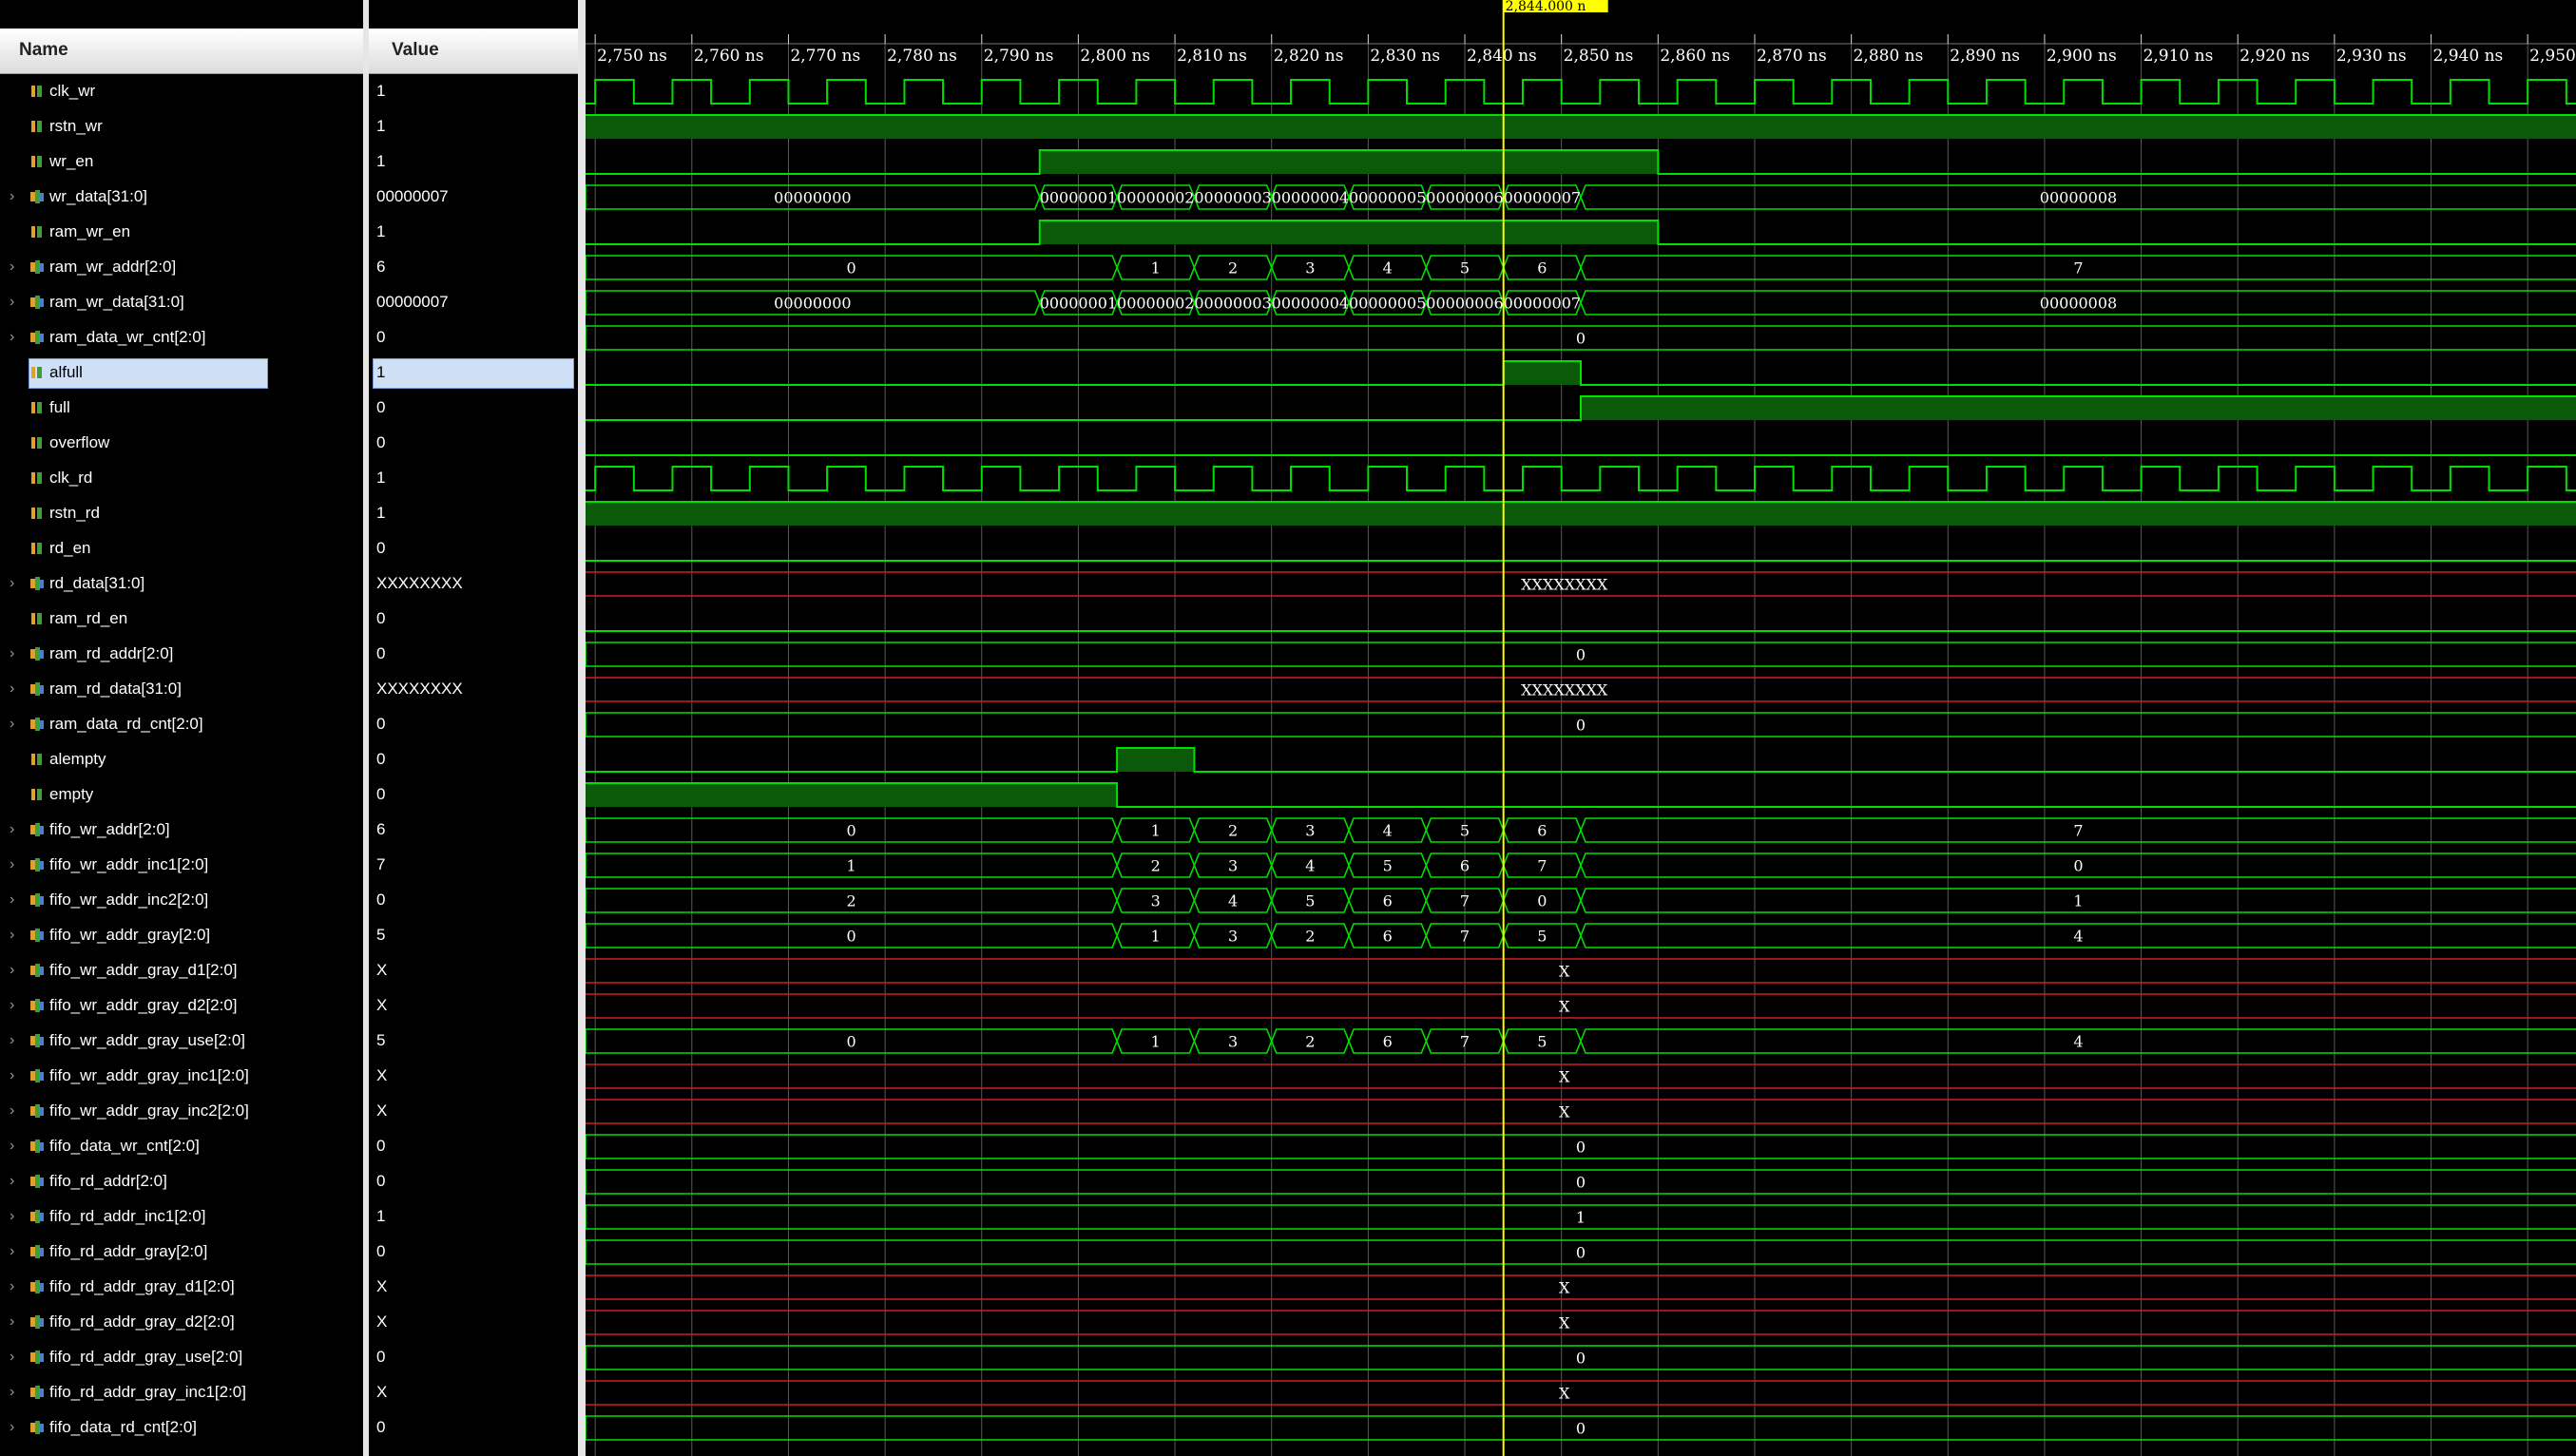  What do you see at coordinates (181, 584) in the screenshot?
I see `signal-row-rd-data-31-0: › rd_data[31:0]` at bounding box center [181, 584].